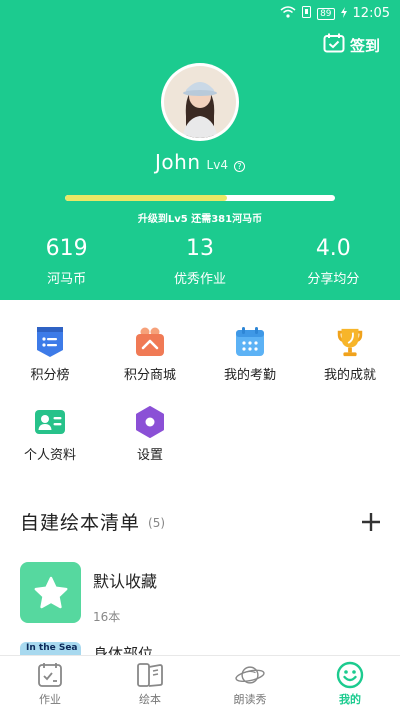 This screenshot has width=400, height=711. Describe the element at coordinates (217, 165) in the screenshot. I see `user-level: Lv4` at that location.